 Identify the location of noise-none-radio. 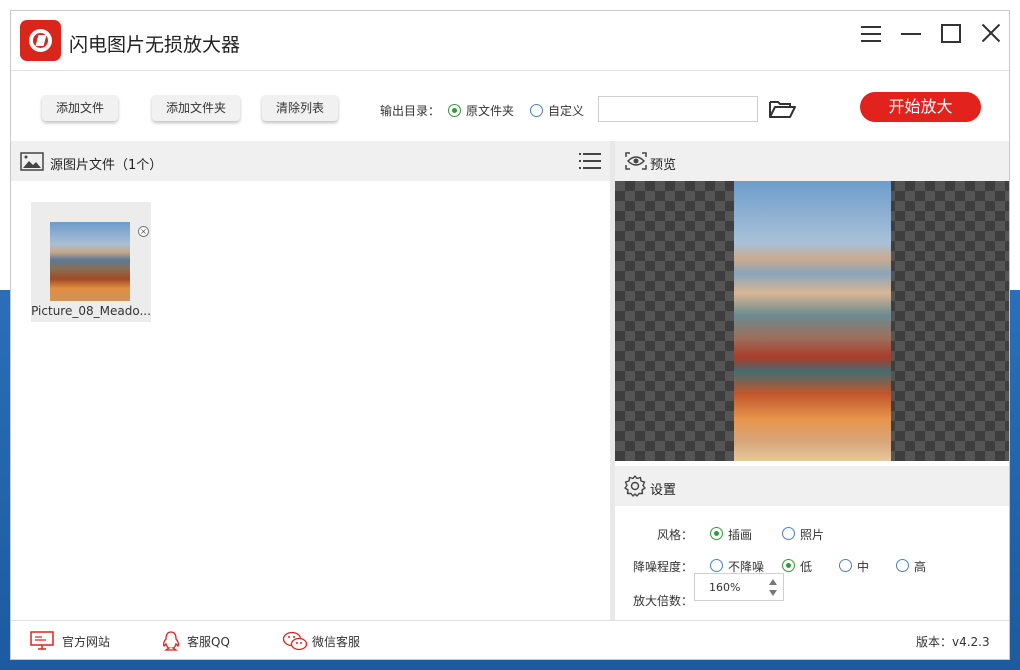
(716, 565).